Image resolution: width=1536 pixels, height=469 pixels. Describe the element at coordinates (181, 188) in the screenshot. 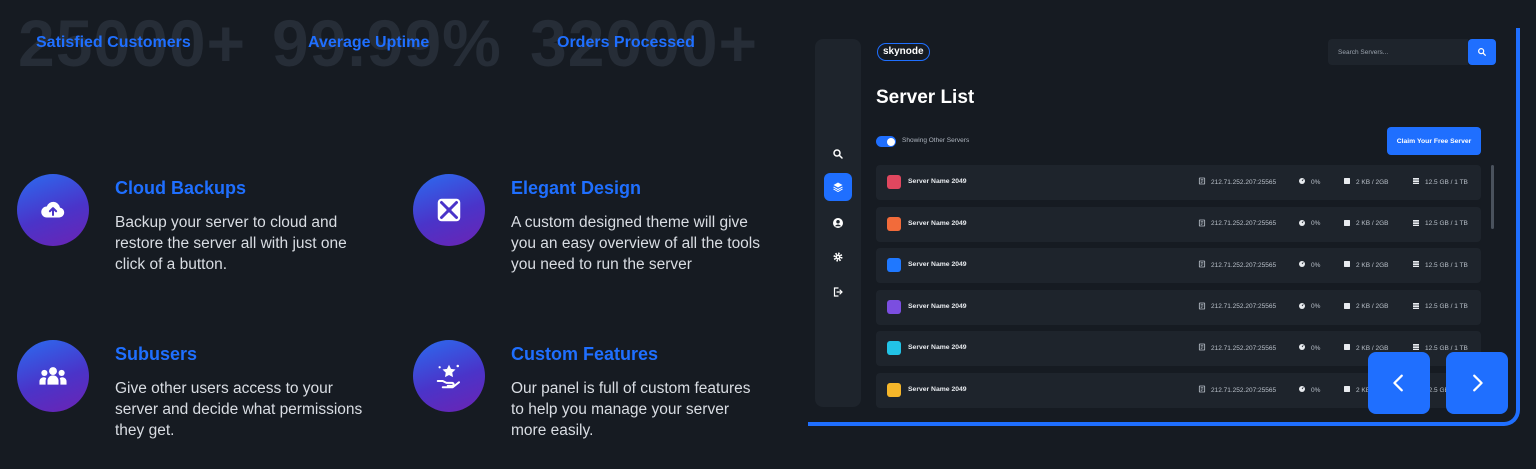

I see `feature-title: Cloud Backups` at that location.